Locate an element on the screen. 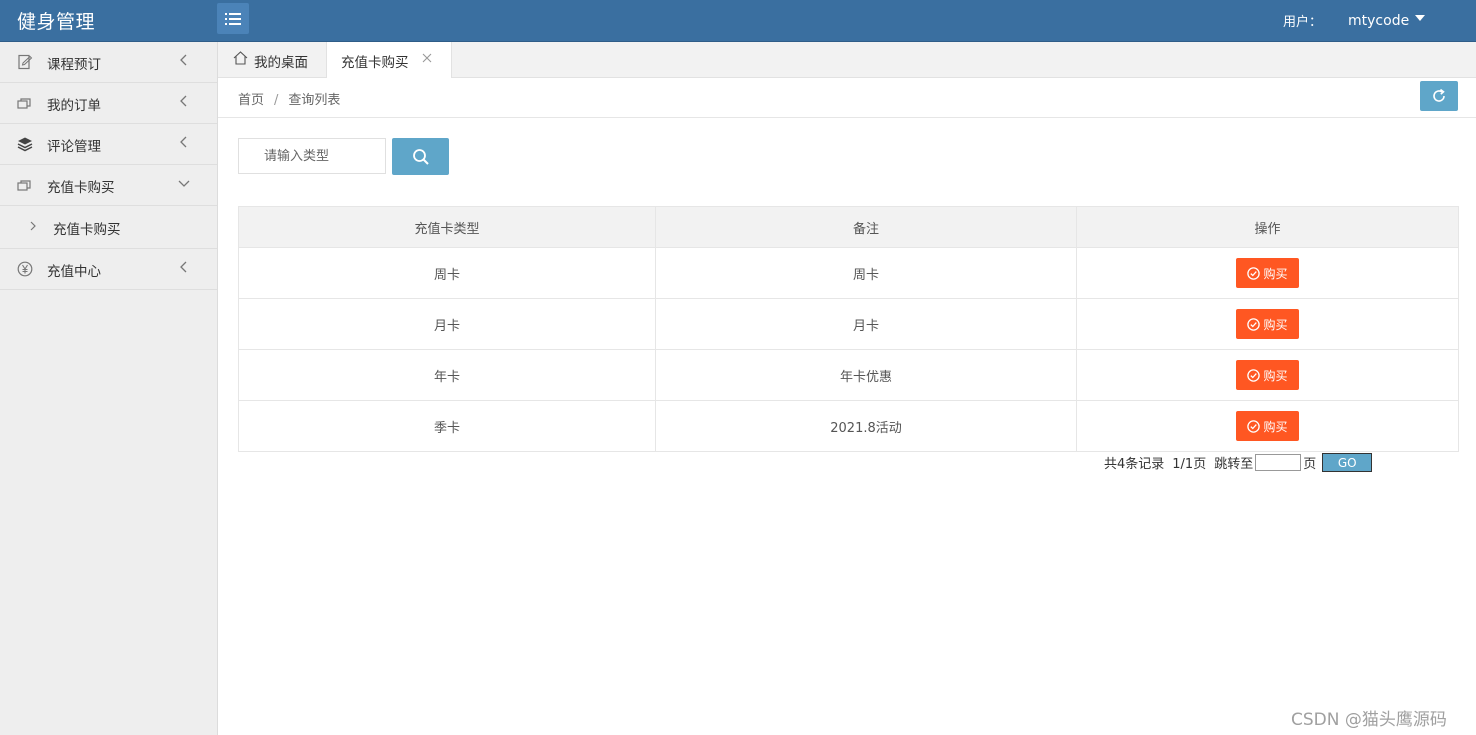 The width and height of the screenshot is (1476, 735). sidebar-item-label: 充值卡购买 is located at coordinates (81, 188).